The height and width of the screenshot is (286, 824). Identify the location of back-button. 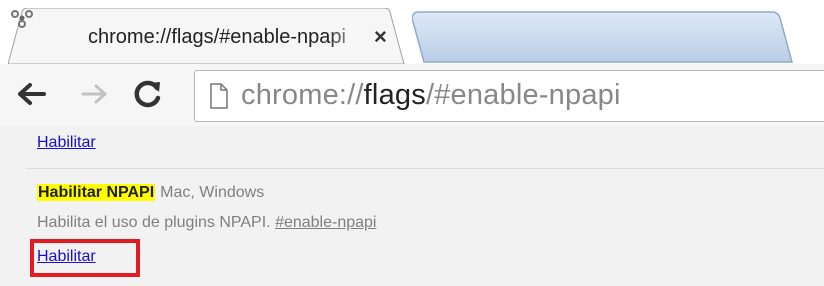
(32, 94).